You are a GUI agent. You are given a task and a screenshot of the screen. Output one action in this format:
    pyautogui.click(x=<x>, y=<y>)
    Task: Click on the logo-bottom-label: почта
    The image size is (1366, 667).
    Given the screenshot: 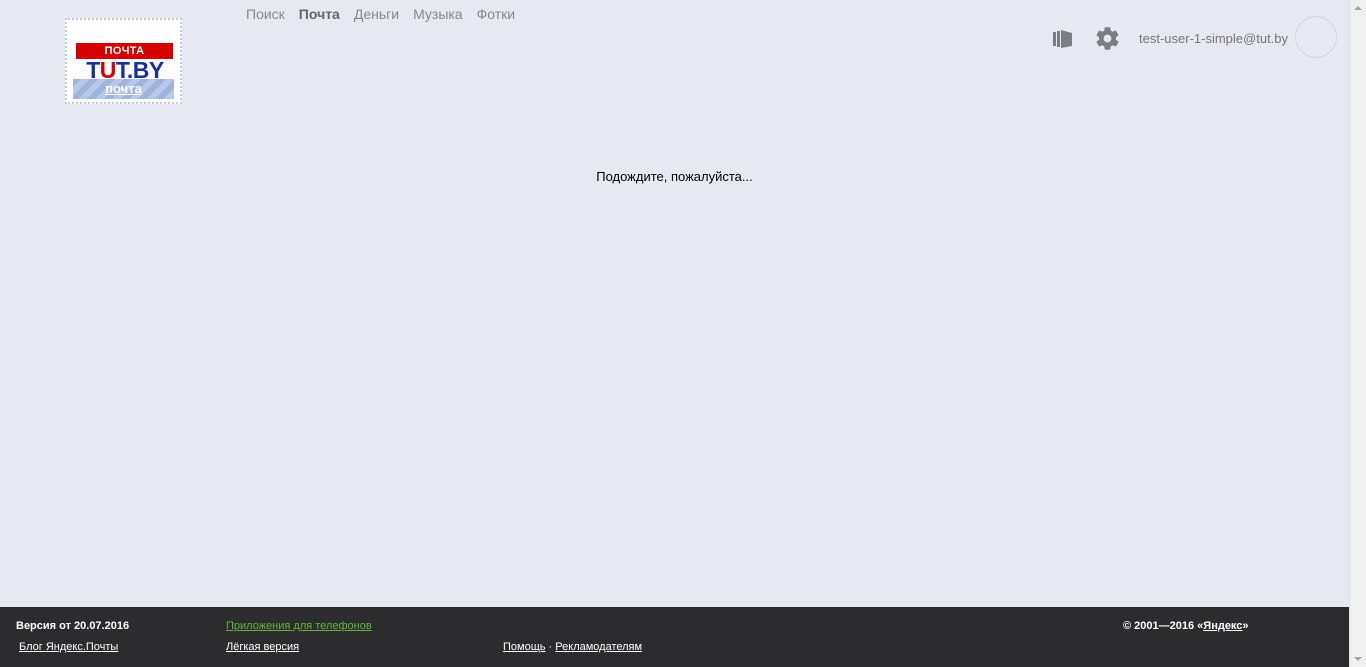 What is the action you would take?
    pyautogui.click(x=123, y=89)
    